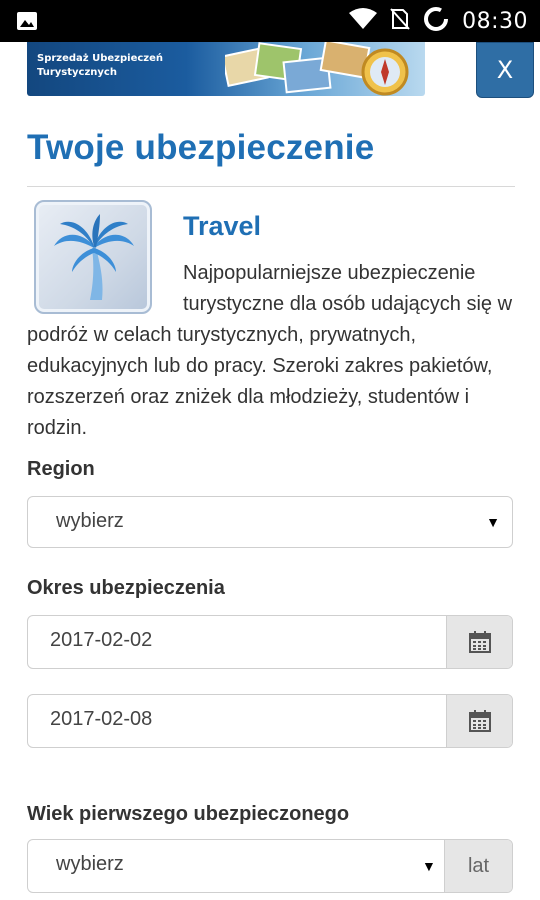  Describe the element at coordinates (100, 58) in the screenshot. I see `banner-line1: Sprzedaż Ubezpieczeń` at that location.